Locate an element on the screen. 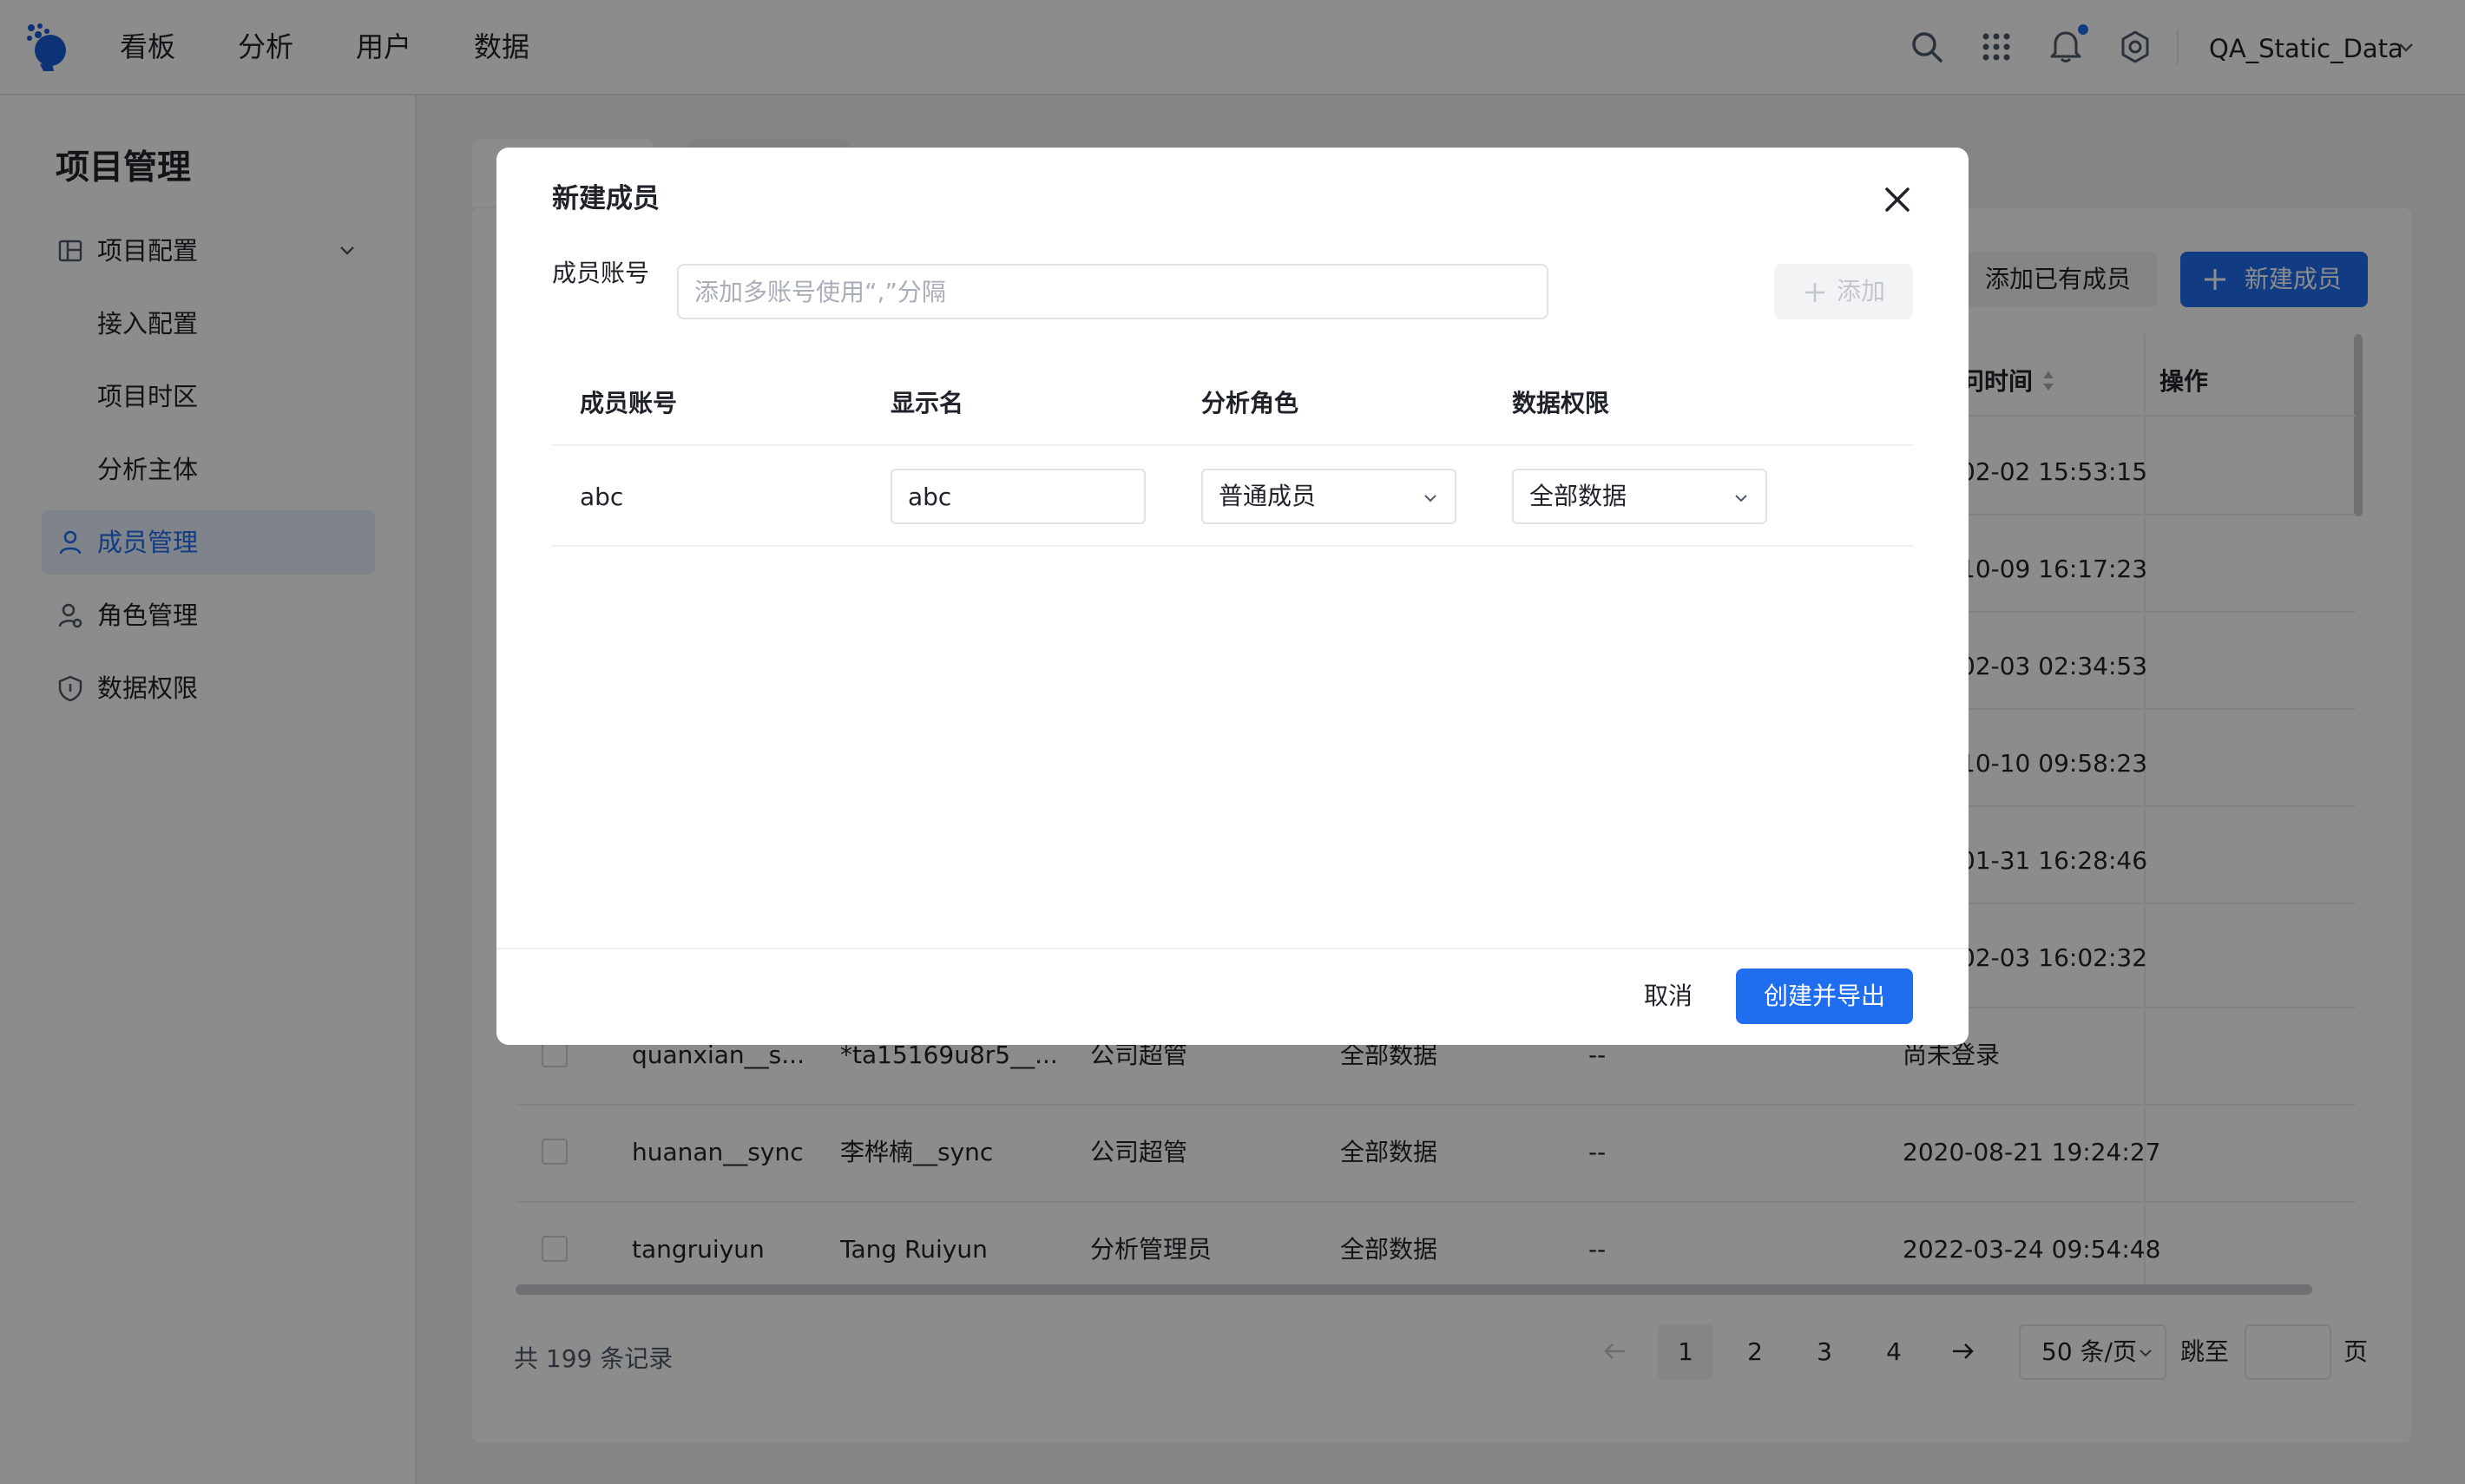 The image size is (2465, 1484). column-header-display-name: 显示名 is located at coordinates (927, 403).